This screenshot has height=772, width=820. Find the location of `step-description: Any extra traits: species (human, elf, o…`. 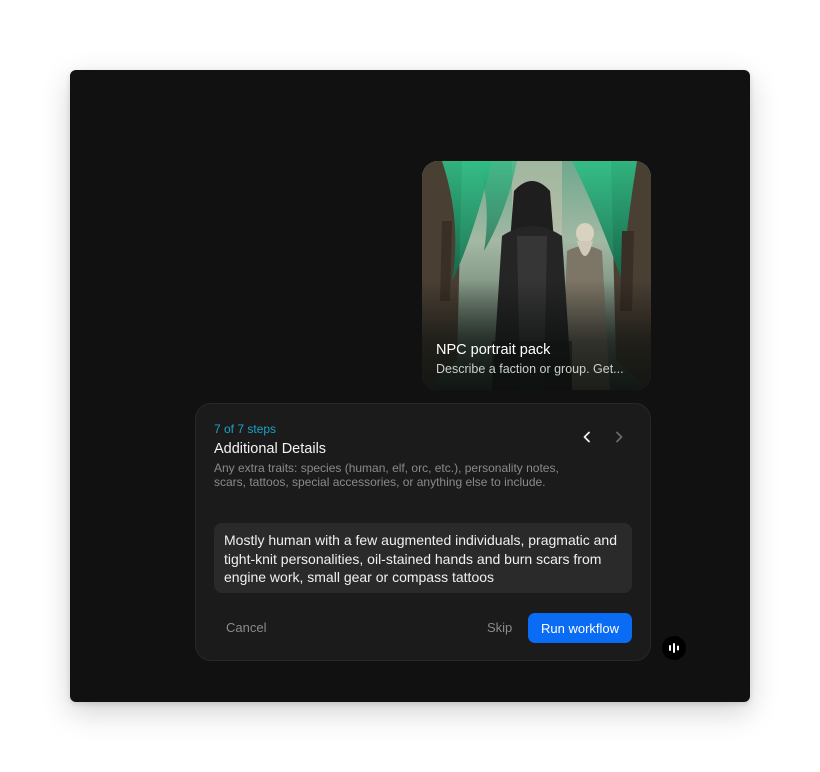

step-description: Any extra traits: species (human, elf, o… is located at coordinates (386, 475).